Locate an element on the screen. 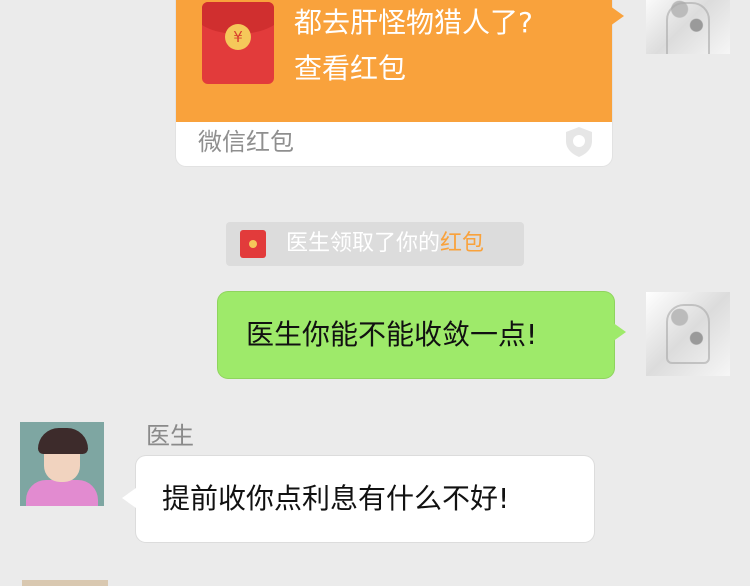 The width and height of the screenshot is (750, 586). coin-icon: ¥ is located at coordinates (238, 37).